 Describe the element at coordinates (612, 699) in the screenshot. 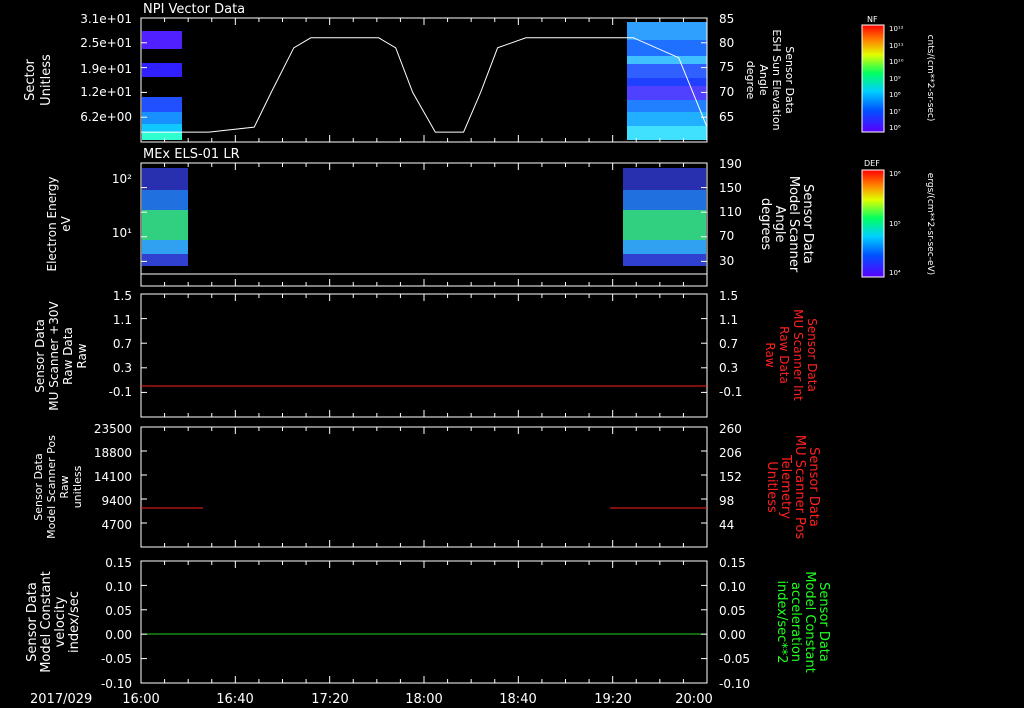

I see `x-tick-label: 19:20` at that location.